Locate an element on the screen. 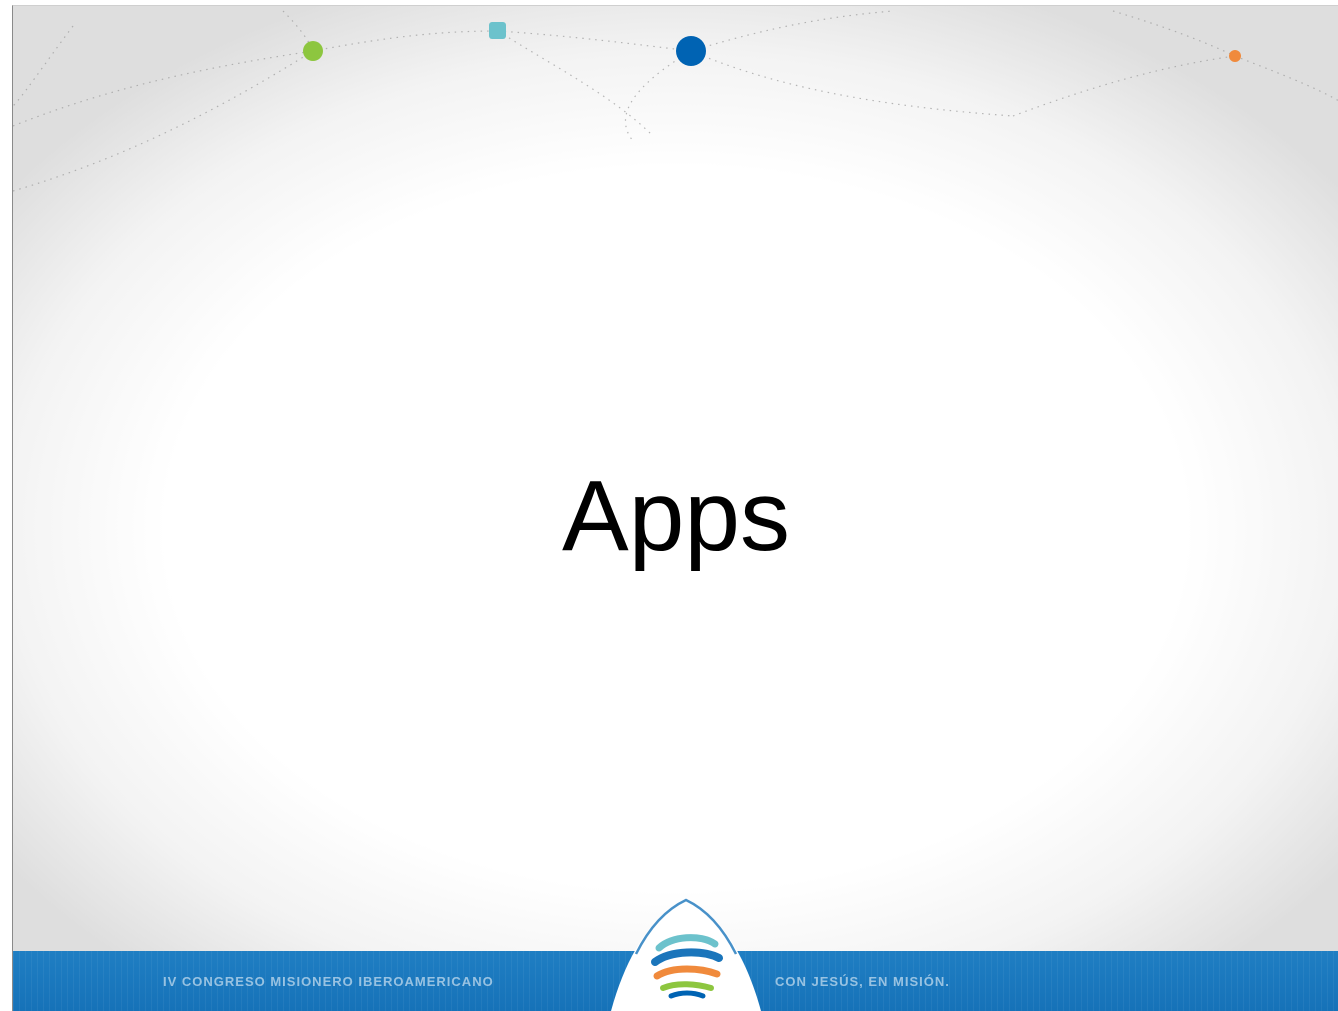  footer-congress-name: IV CONGRESO MISIONERO IBEROAMERICANO is located at coordinates (328, 981).